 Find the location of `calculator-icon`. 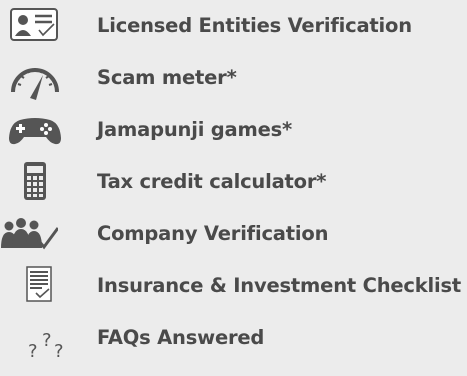

calculator-icon is located at coordinates (35, 182).